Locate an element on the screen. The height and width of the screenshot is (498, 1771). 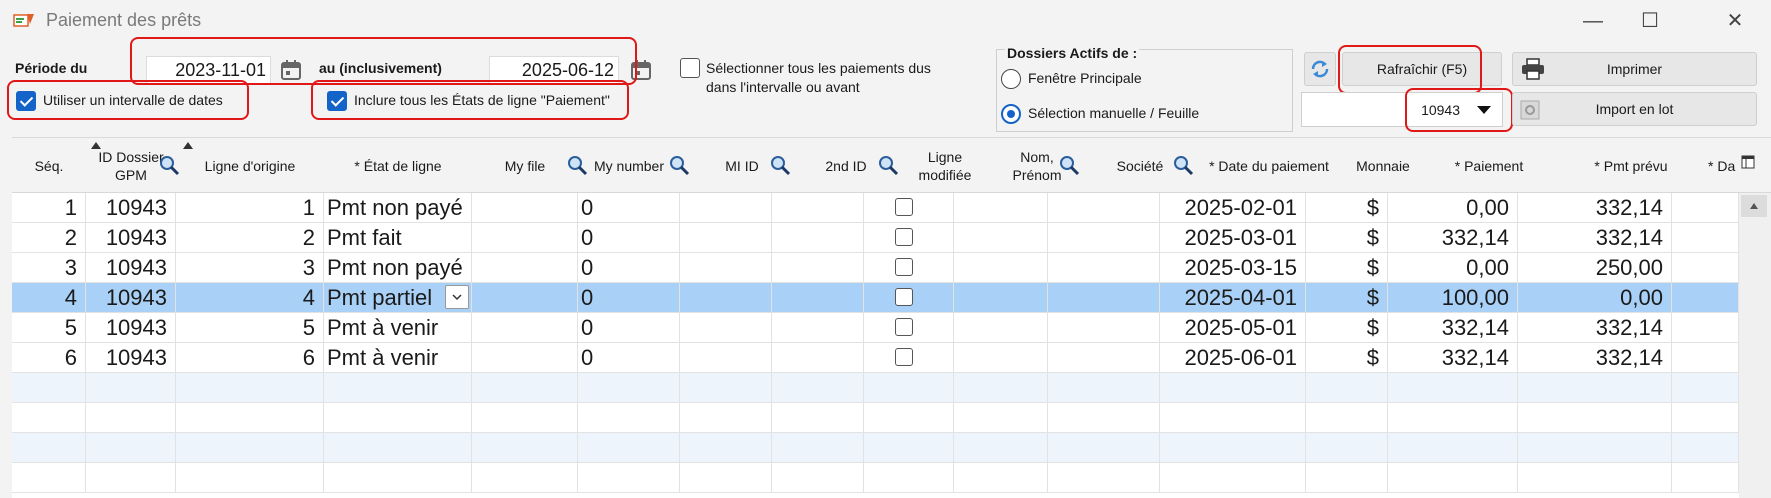
refresh-button: Rafraîchir (F5) is located at coordinates (1422, 69).